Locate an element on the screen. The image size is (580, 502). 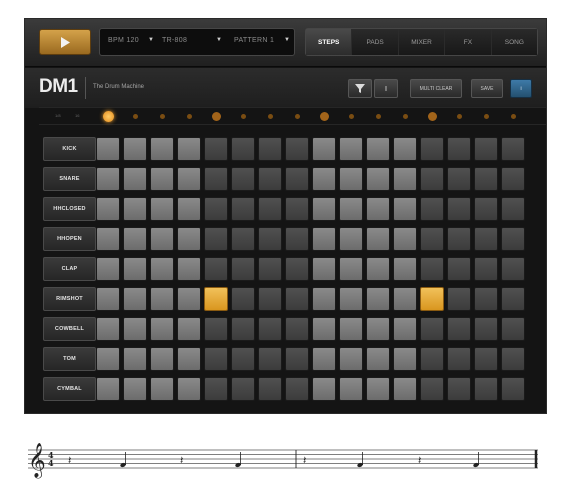
tab-mixer: MIXER is located at coordinates (422, 42).